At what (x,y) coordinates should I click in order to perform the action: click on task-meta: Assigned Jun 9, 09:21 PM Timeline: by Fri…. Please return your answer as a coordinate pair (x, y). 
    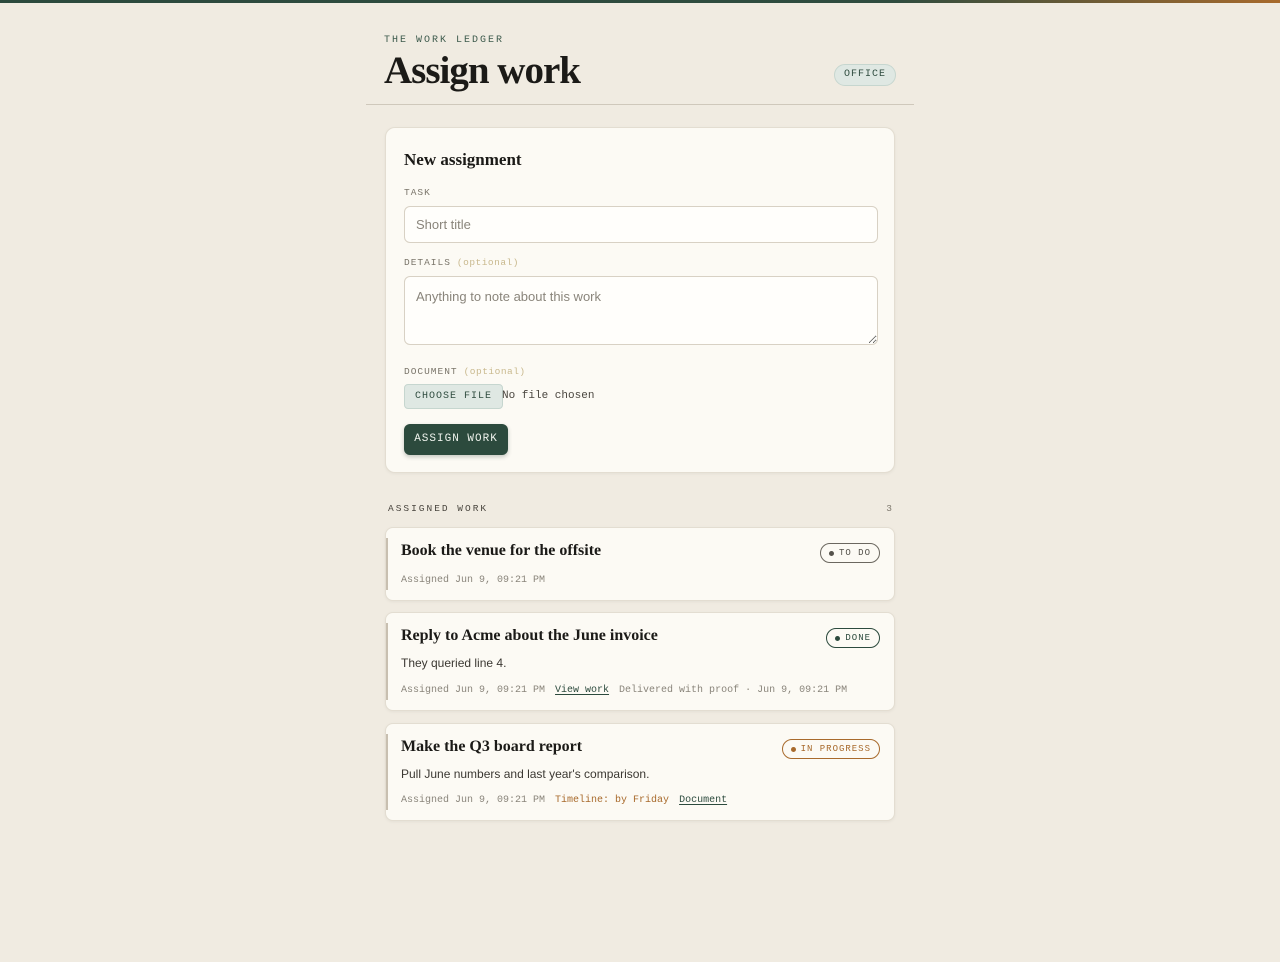
    Looking at the image, I should click on (569, 800).